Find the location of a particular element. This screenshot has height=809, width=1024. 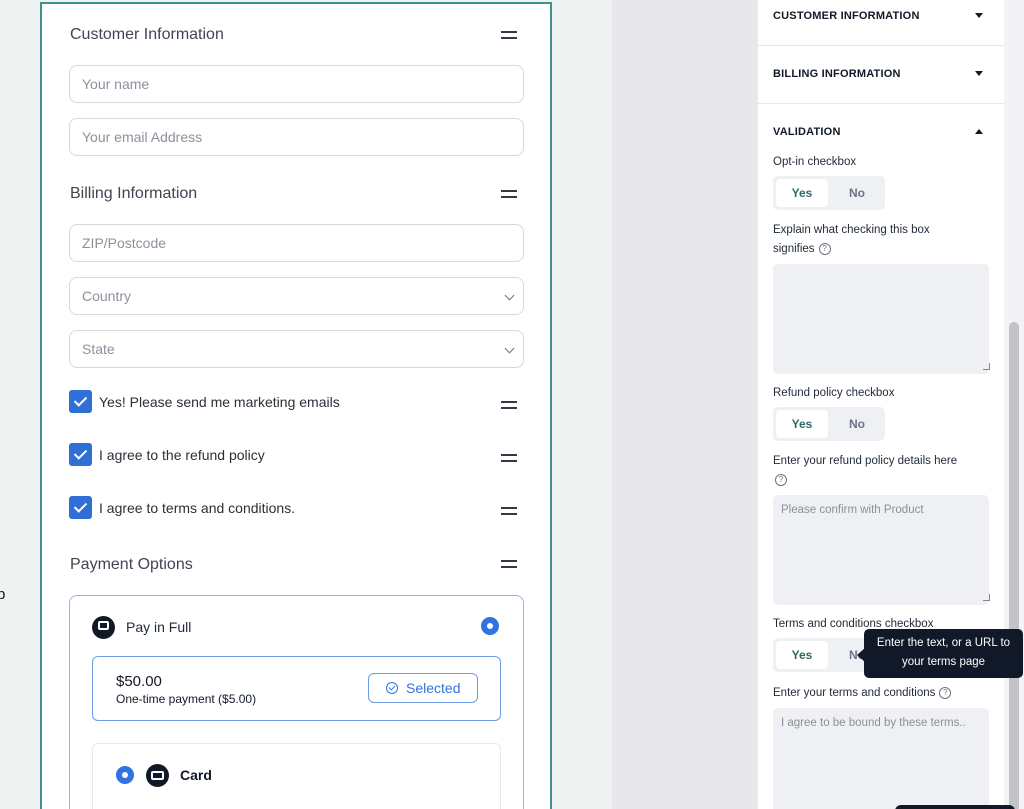

terms-textarea: I agree to be bound by these terms.. is located at coordinates (881, 758).